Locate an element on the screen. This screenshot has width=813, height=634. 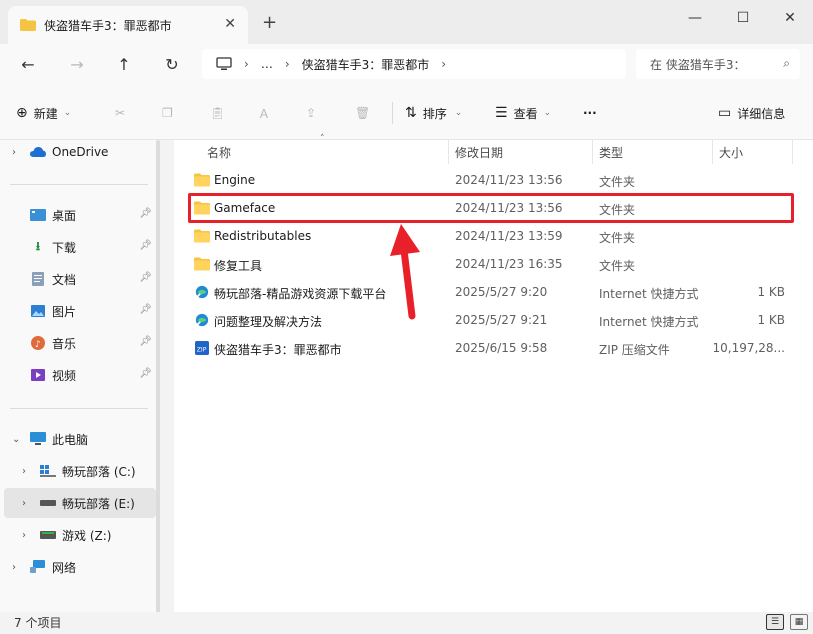
sidebar-item-drive-e: › 畅玩部落 (E:) is located at coordinates (80, 503).